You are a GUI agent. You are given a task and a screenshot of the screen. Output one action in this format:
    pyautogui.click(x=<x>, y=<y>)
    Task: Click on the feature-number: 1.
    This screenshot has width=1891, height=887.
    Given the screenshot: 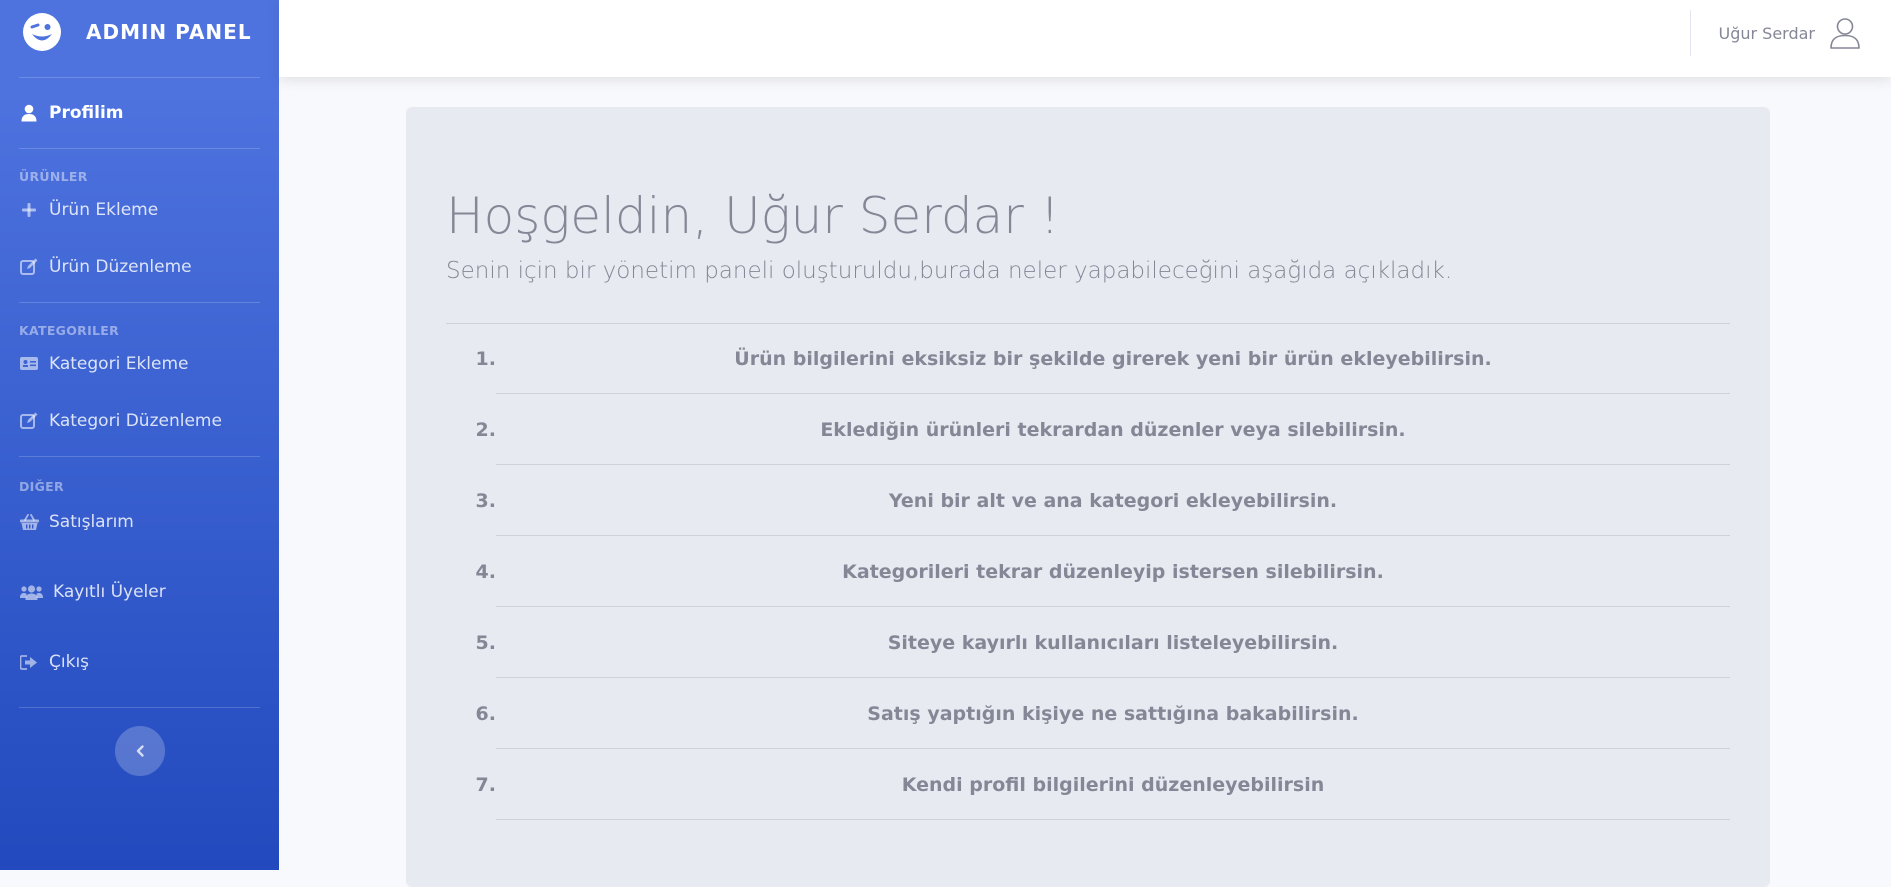 What is the action you would take?
    pyautogui.click(x=485, y=359)
    